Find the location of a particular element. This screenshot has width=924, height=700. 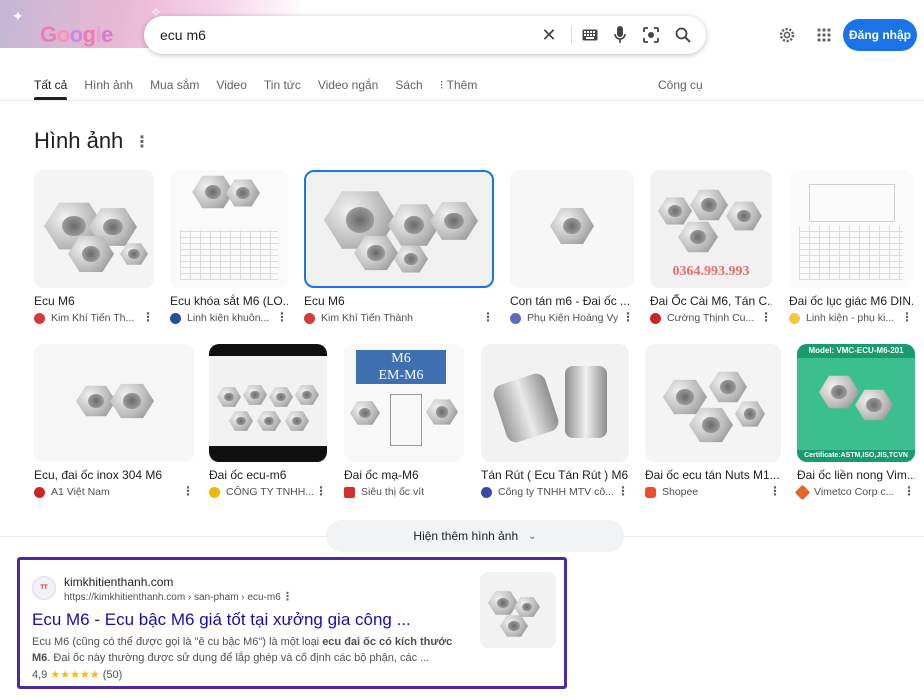

tab-more: ⁝ Thêm is located at coordinates (459, 90).